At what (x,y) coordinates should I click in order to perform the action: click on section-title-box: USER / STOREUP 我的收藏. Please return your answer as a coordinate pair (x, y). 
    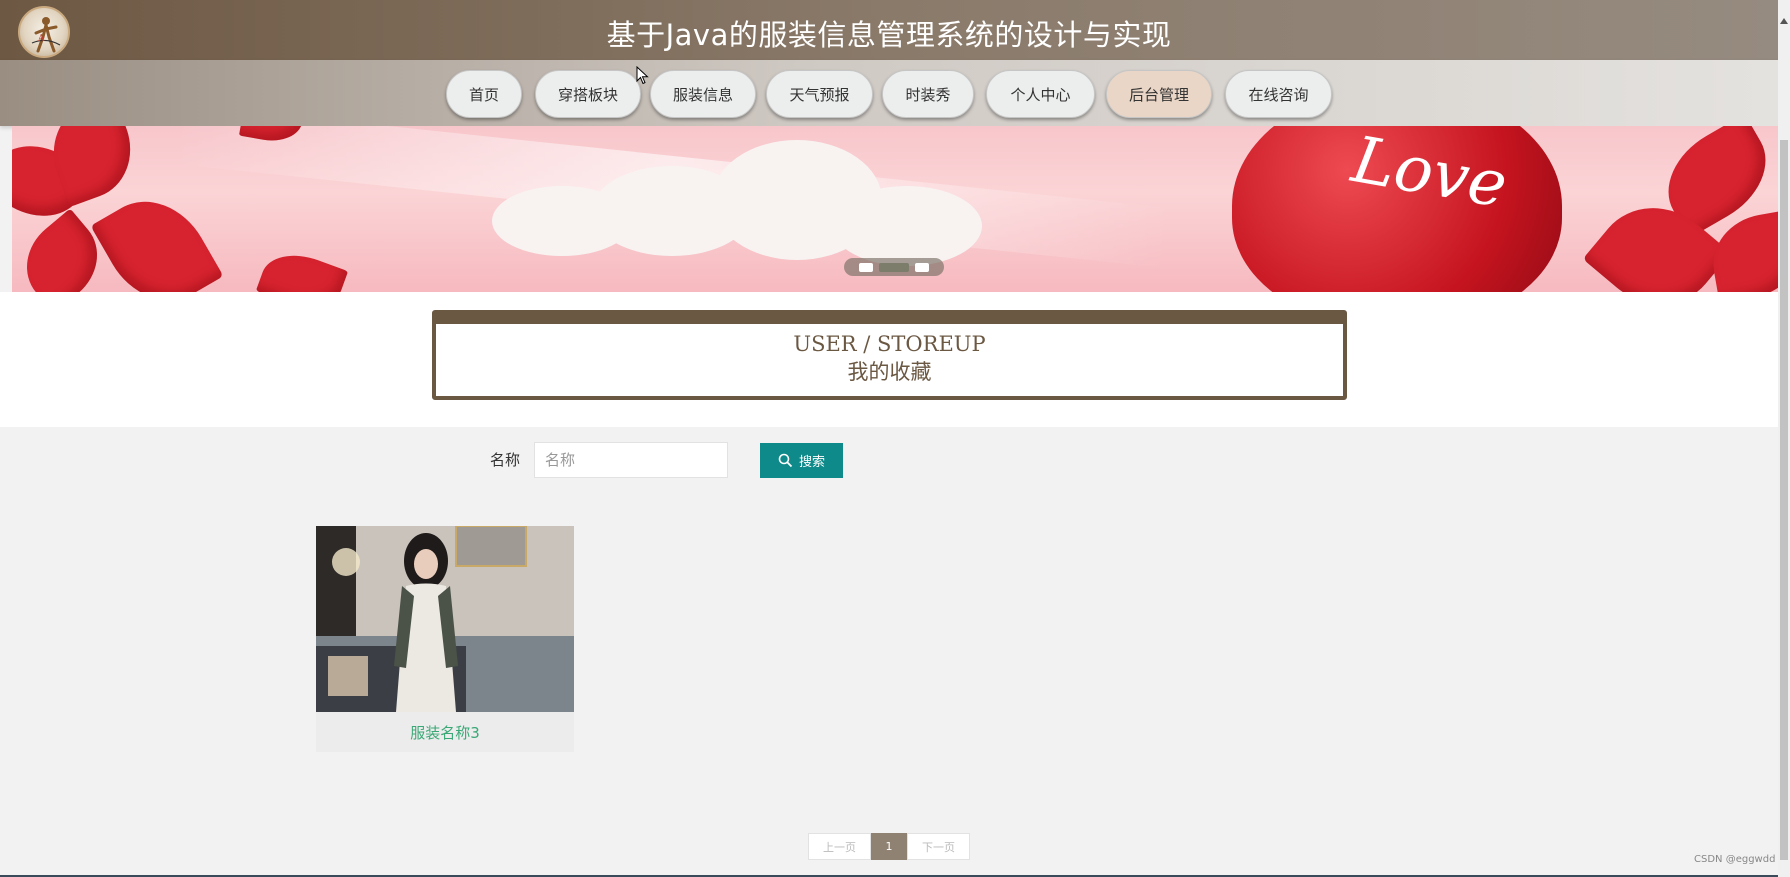
    Looking at the image, I should click on (889, 355).